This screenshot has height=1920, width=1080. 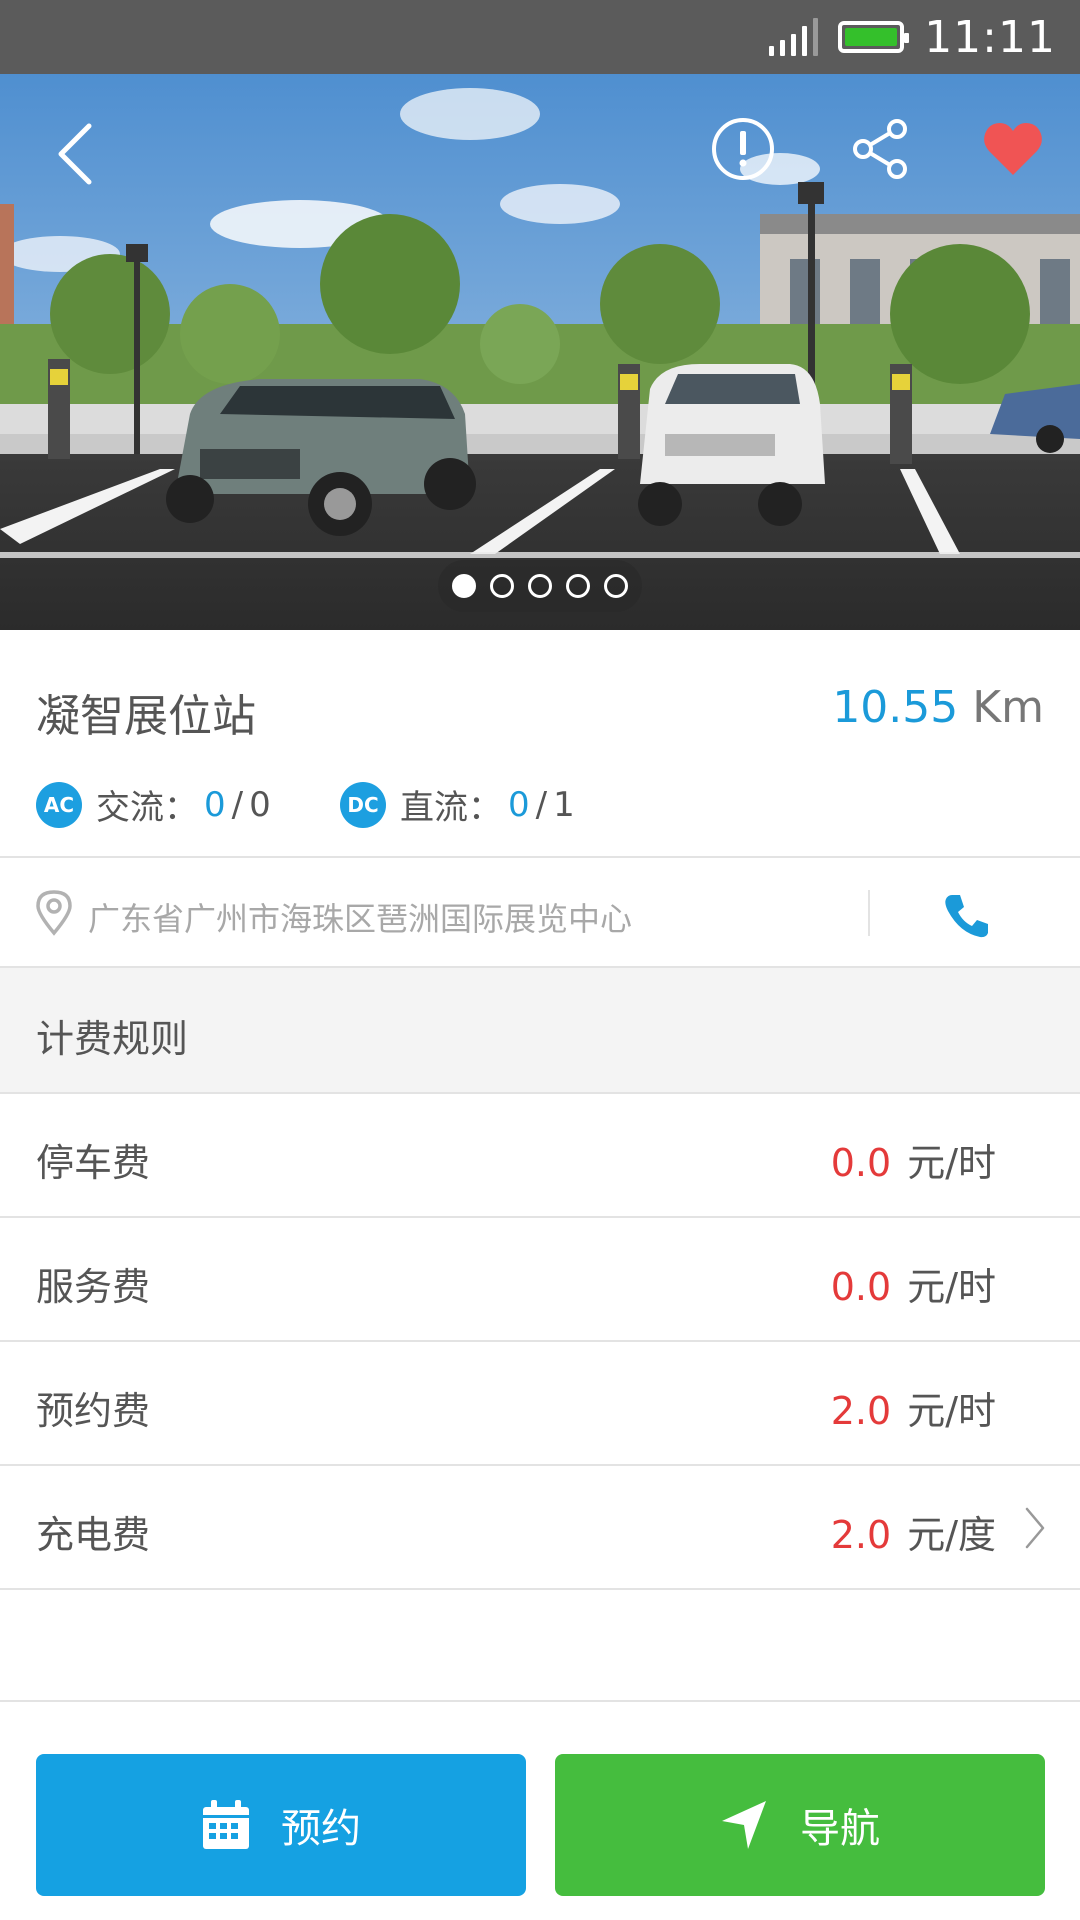 What do you see at coordinates (360, 919) in the screenshot?
I see `address-text: 广东省广州市海珠区琶洲国际展览中心` at bounding box center [360, 919].